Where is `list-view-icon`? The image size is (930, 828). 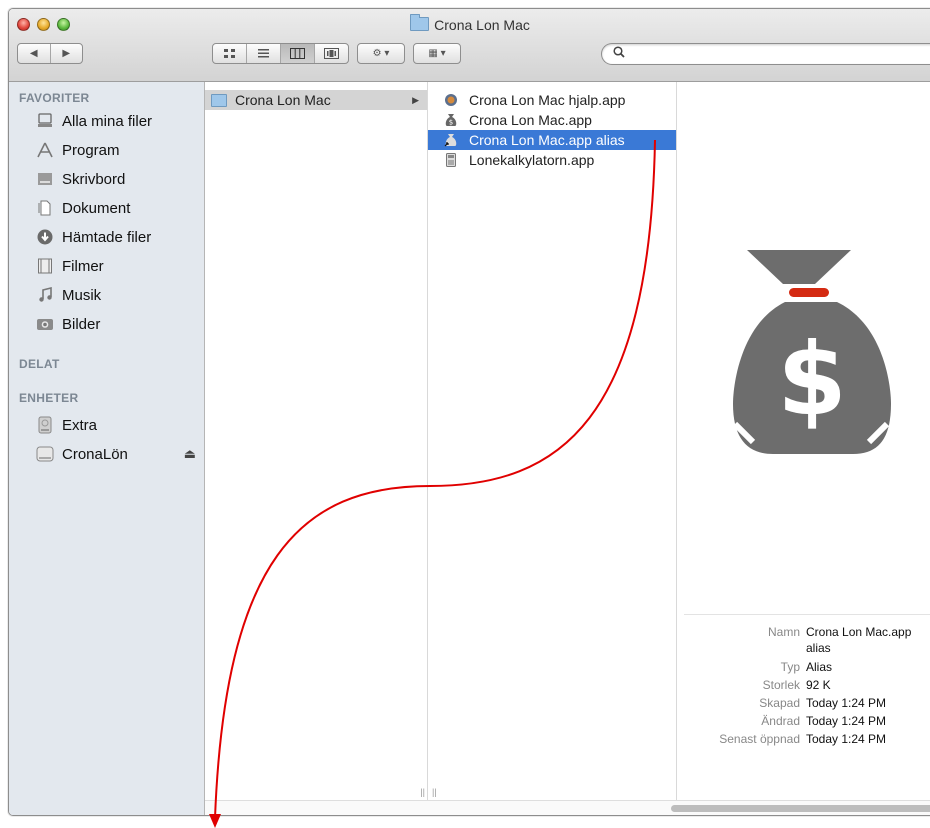
list-view-icon is located at coordinates (263, 53).